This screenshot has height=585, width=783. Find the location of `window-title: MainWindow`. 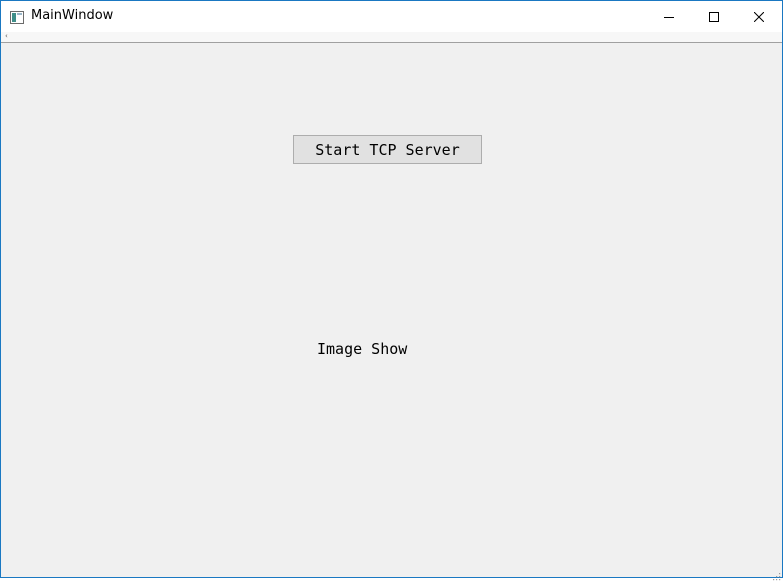

window-title: MainWindow is located at coordinates (72, 15).